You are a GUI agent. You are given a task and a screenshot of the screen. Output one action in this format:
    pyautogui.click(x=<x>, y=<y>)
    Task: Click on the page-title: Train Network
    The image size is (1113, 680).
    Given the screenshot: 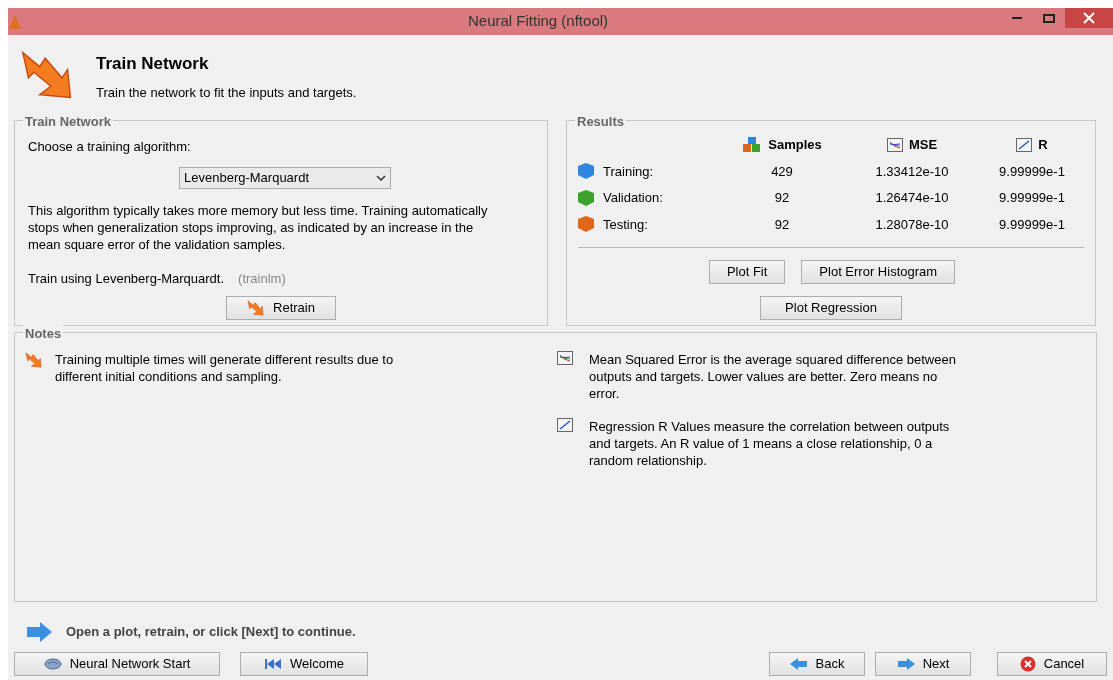 What is the action you would take?
    pyautogui.click(x=153, y=64)
    